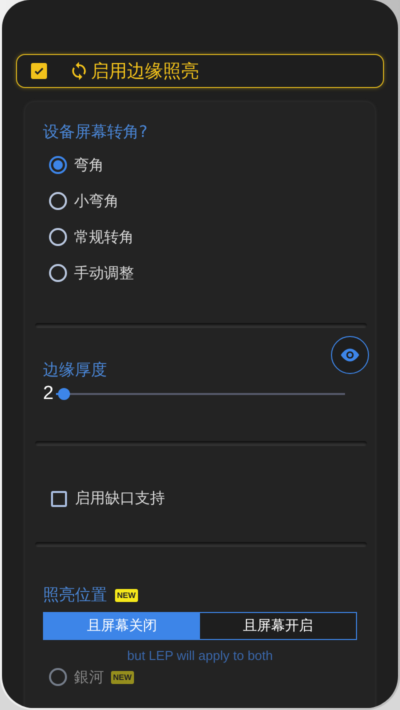  Describe the element at coordinates (48, 394) in the screenshot. I see `thickness-value: 2` at that location.